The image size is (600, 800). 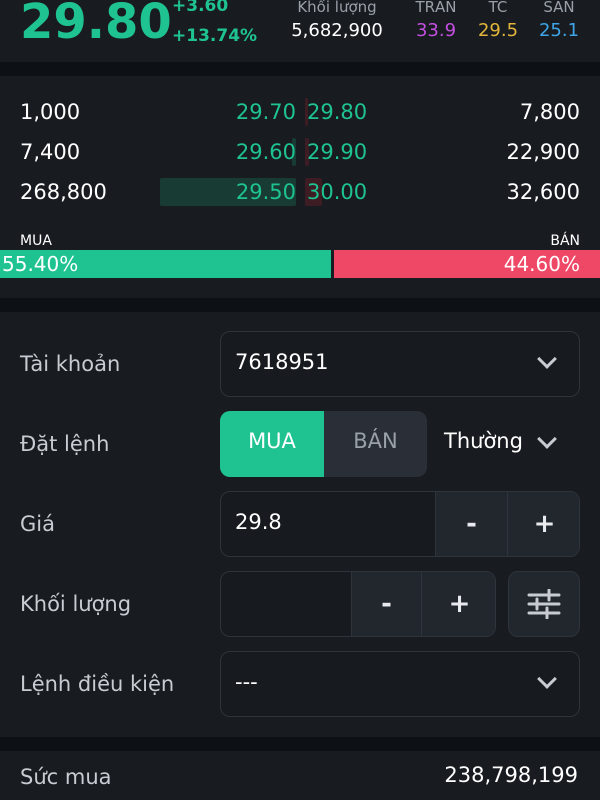 I want to click on order-type-value: Thường, so click(x=483, y=441).